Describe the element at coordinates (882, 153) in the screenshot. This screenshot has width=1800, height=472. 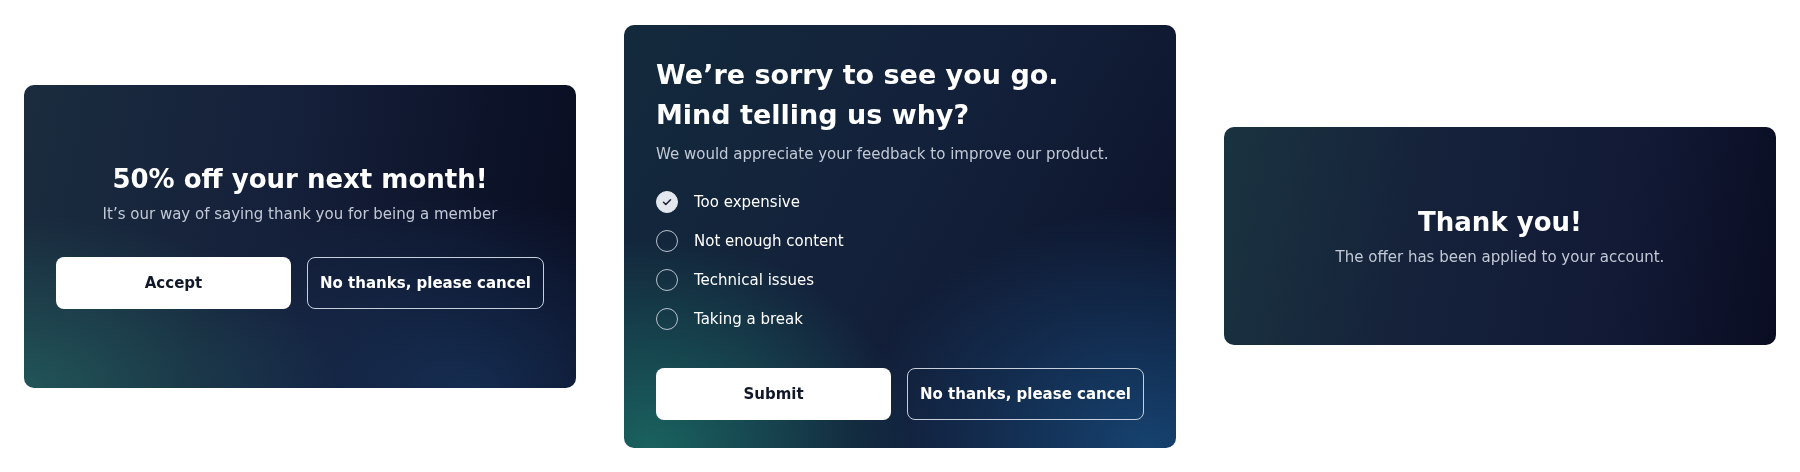
I see `card-subtitle: We would appreciate your feedback to improve our product.` at that location.